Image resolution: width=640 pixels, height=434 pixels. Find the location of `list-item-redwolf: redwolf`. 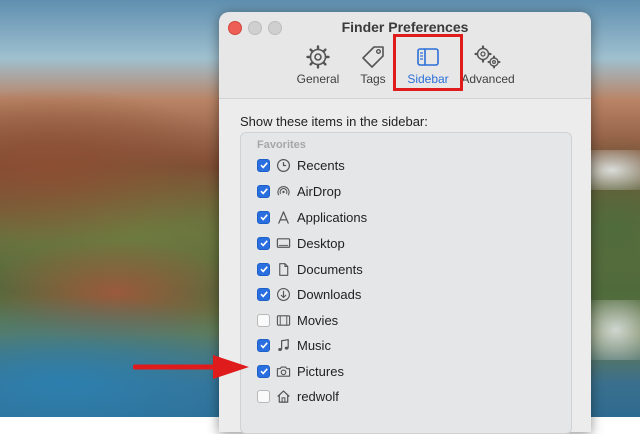

list-item-redwolf: redwolf is located at coordinates (298, 396).